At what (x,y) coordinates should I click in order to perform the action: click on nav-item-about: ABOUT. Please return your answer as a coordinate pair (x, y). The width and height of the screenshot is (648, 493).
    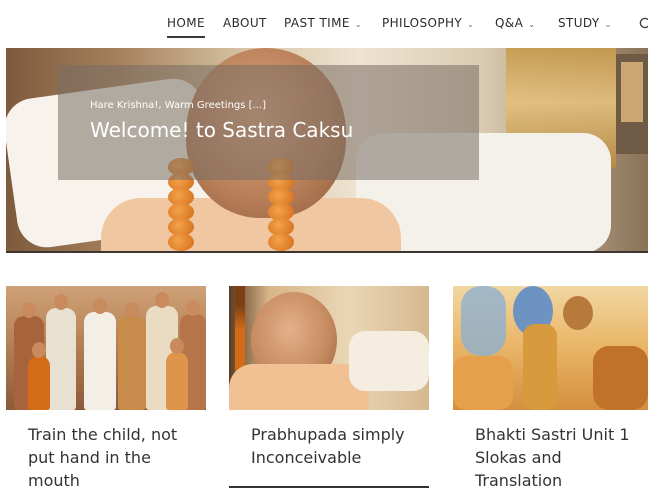
    Looking at the image, I should click on (245, 23).